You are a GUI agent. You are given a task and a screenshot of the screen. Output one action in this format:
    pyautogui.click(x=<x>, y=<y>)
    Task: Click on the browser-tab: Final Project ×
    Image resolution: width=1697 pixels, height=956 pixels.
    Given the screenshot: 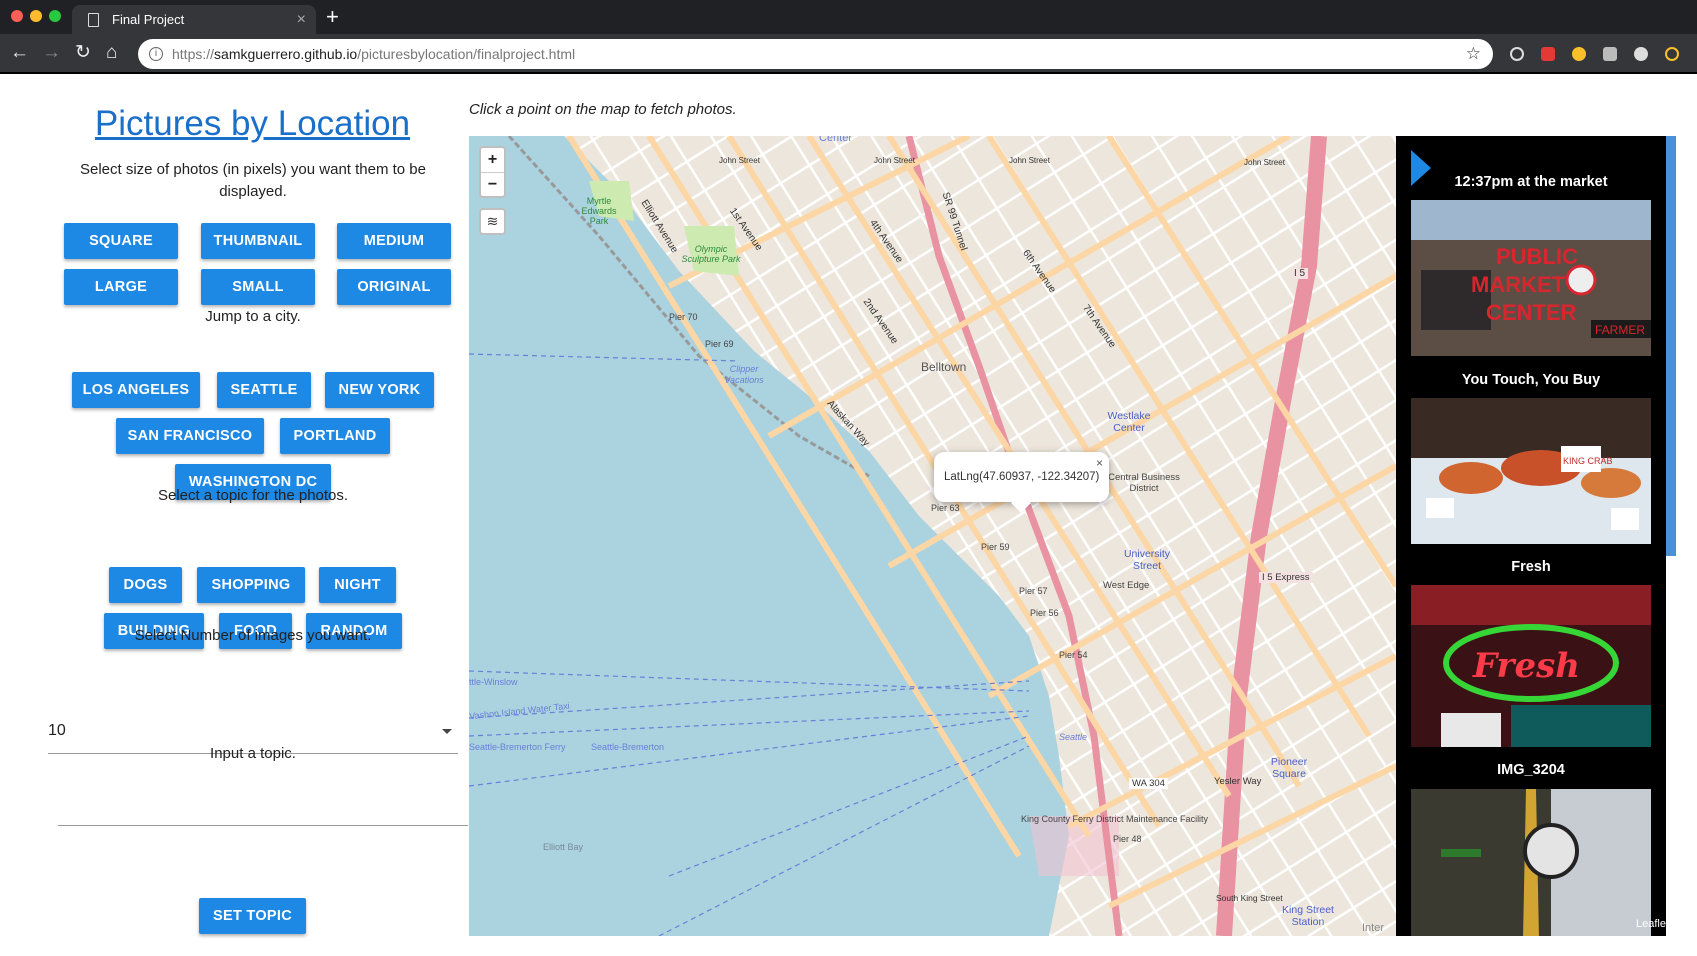 What is the action you would take?
    pyautogui.click(x=194, y=19)
    